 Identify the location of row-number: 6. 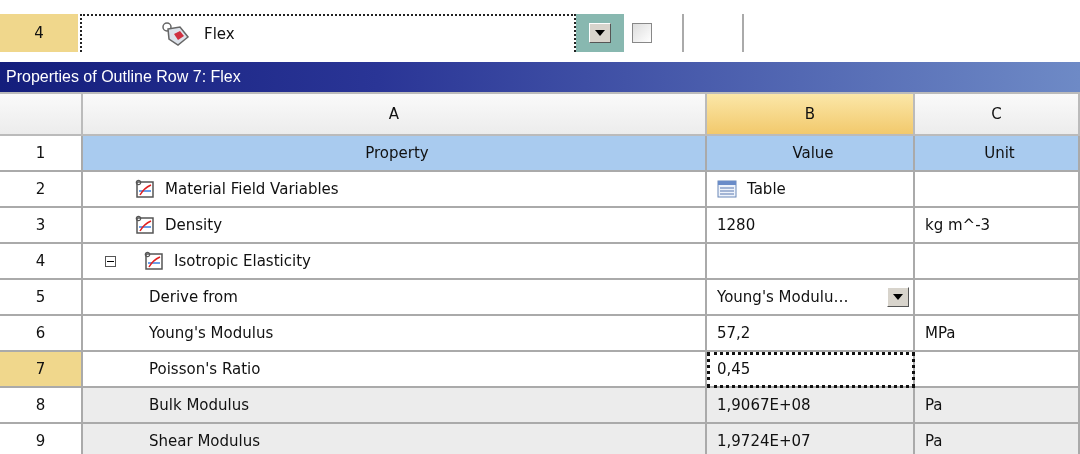
(41, 334).